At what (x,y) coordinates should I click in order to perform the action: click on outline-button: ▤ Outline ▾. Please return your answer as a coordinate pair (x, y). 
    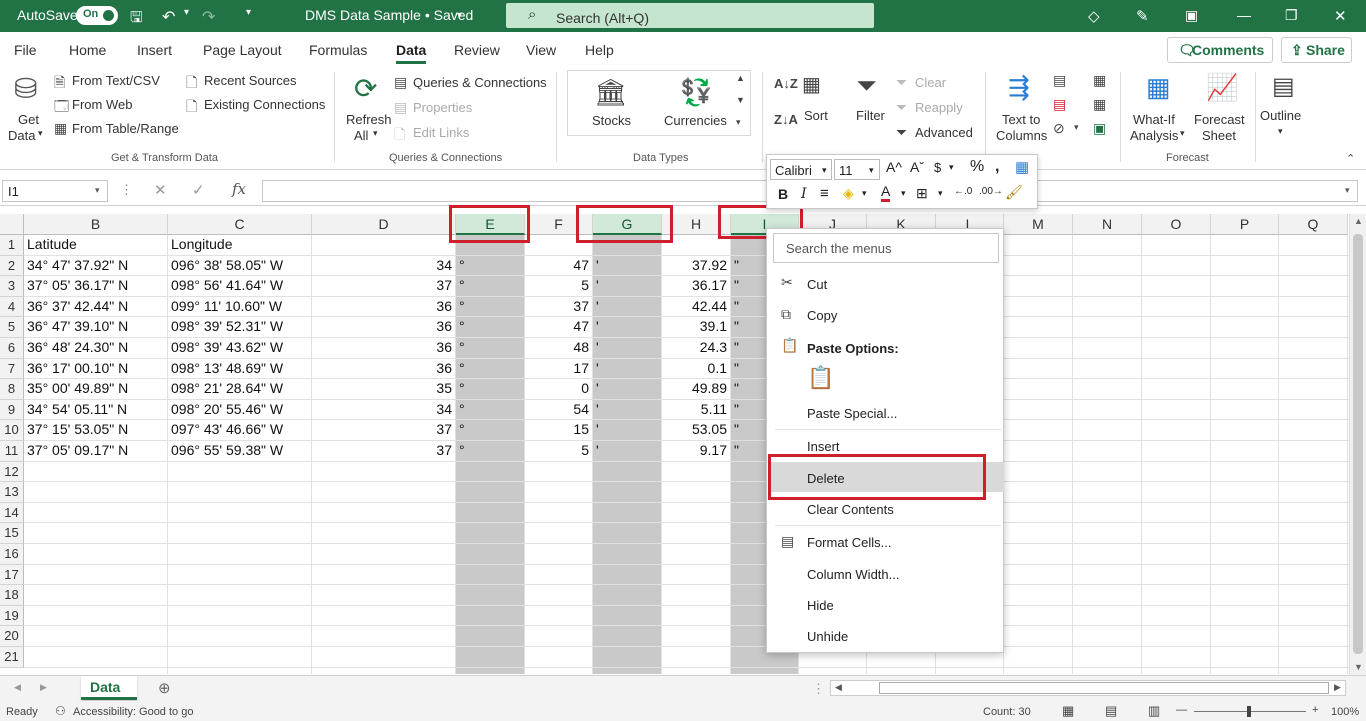
    Looking at the image, I should click on (1283, 105).